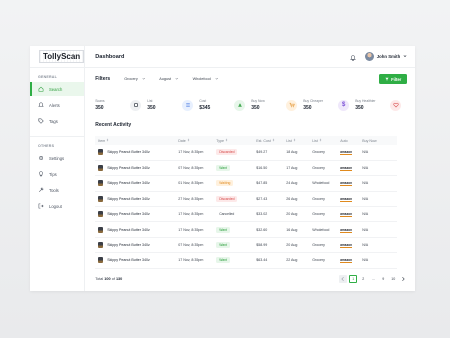 Image resolution: width=450 pixels, height=338 pixels. What do you see at coordinates (396, 105) in the screenshot?
I see `heart-icon` at bounding box center [396, 105].